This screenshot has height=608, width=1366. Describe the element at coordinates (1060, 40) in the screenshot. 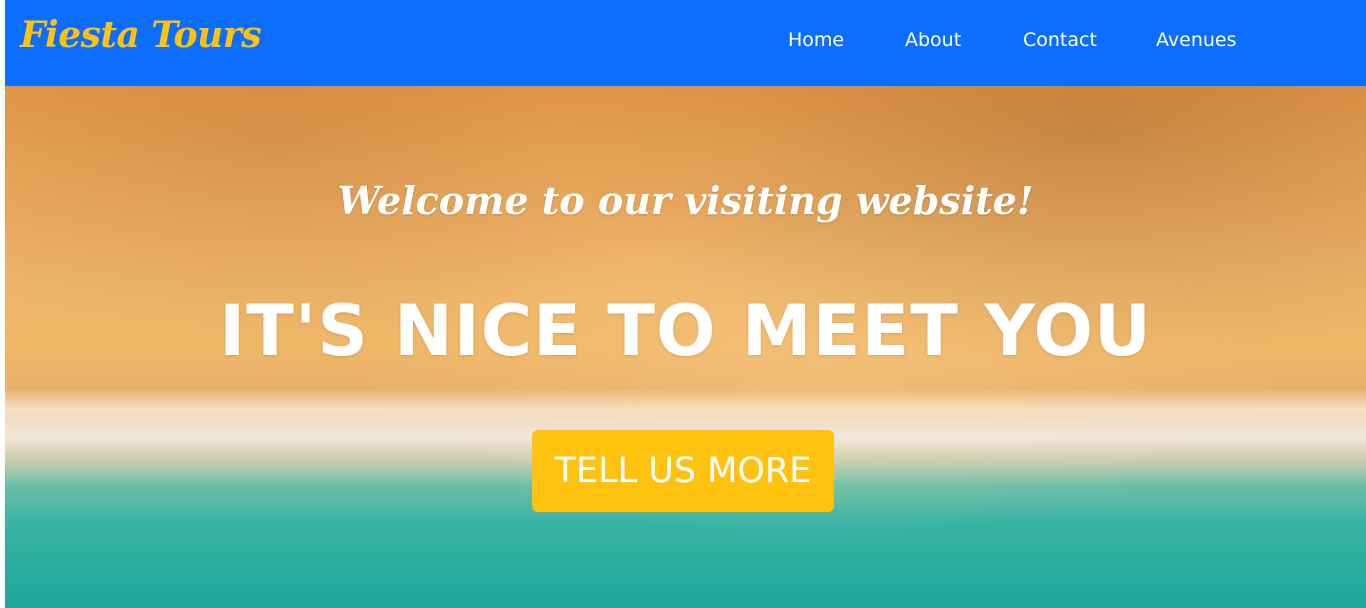

I see `nav-link-contact: Contact` at that location.